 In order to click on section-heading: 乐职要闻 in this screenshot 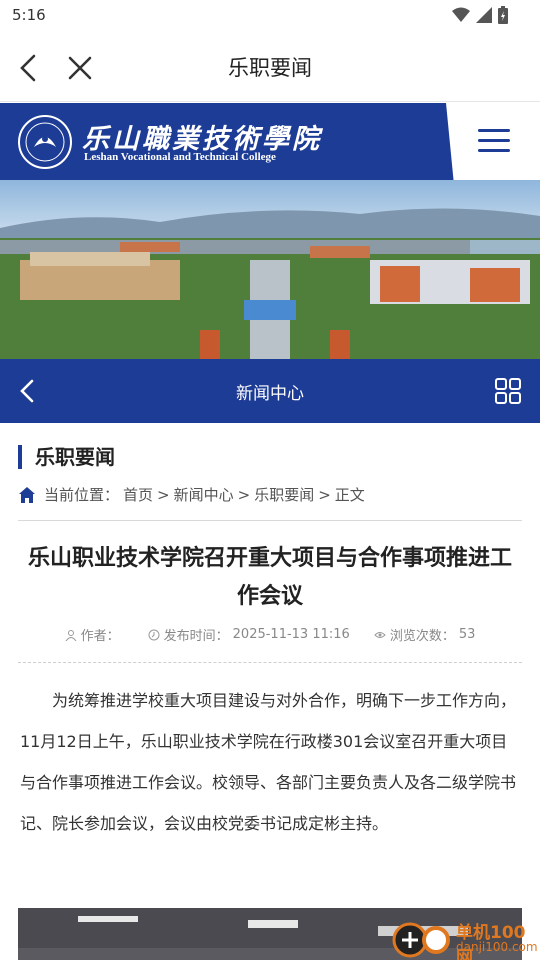, I will do `click(66, 457)`.